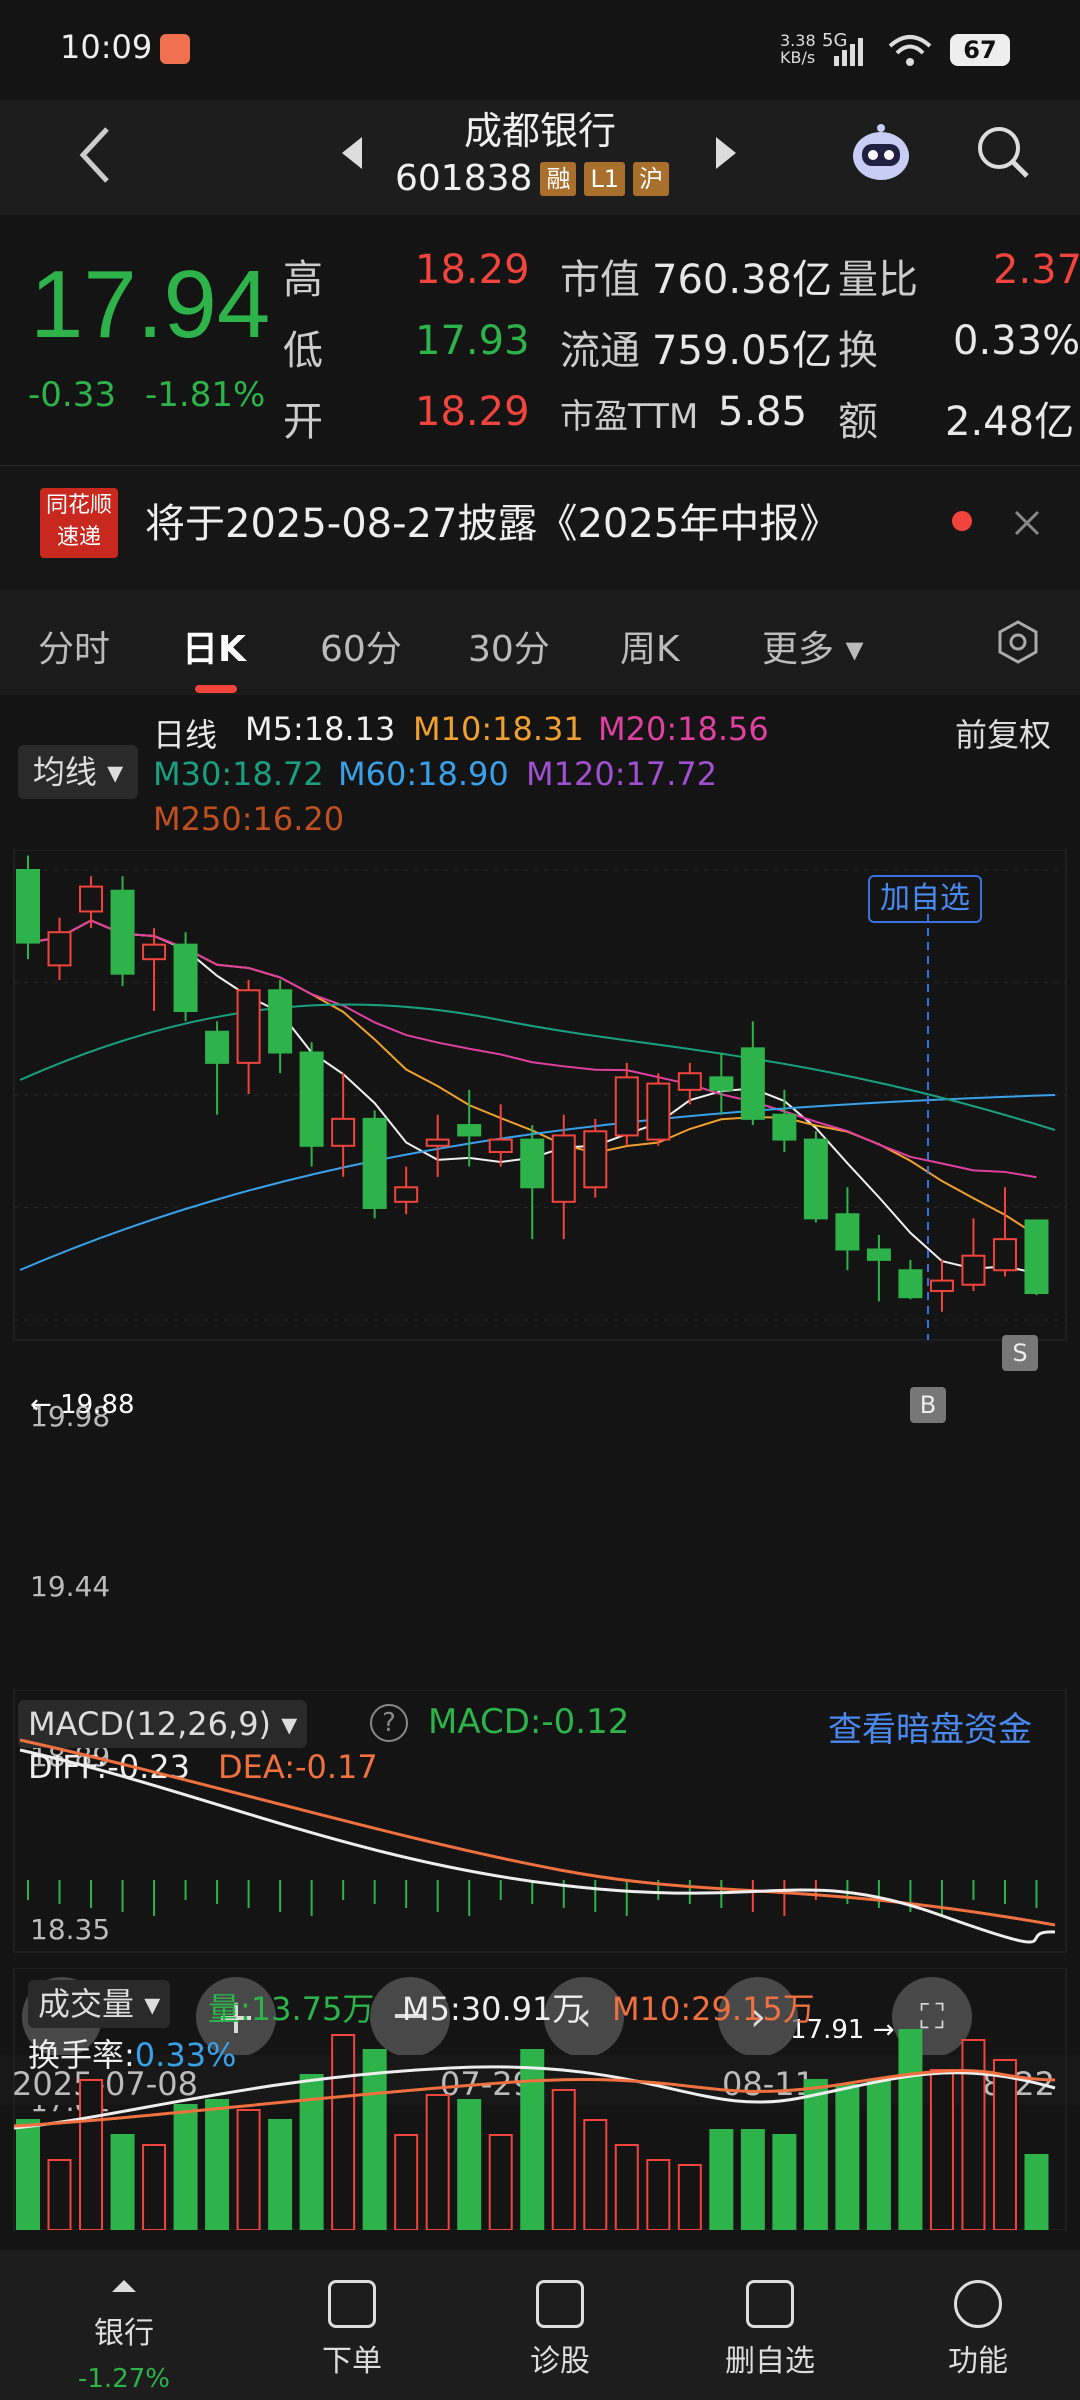 Image resolution: width=1080 pixels, height=2400 pixels. I want to click on robot-assistant-icon, so click(881, 153).